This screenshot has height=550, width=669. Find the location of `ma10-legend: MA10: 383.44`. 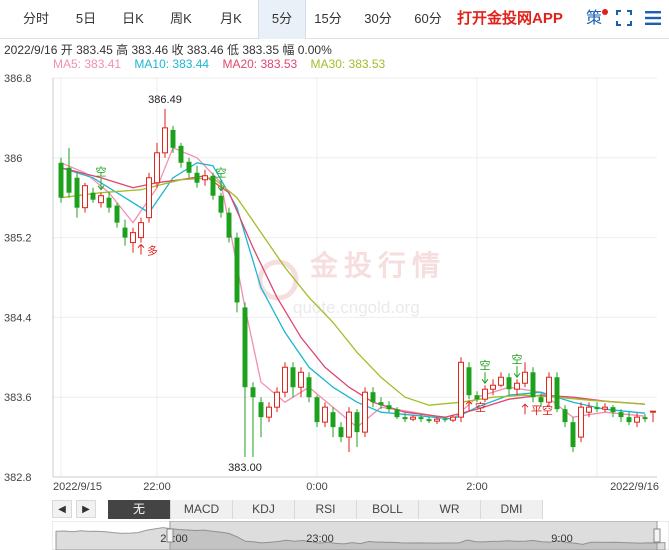

ma10-legend: MA10: 383.44 is located at coordinates (172, 64).